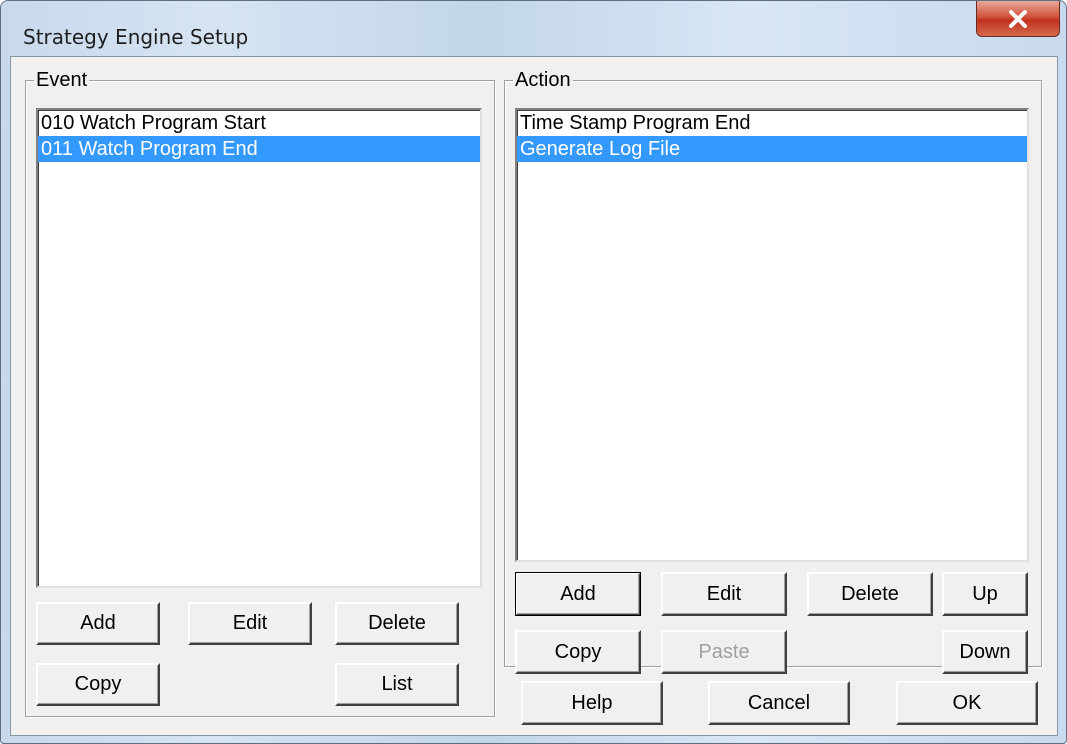 This screenshot has height=744, width=1067. I want to click on event-add-button: Add, so click(98, 623).